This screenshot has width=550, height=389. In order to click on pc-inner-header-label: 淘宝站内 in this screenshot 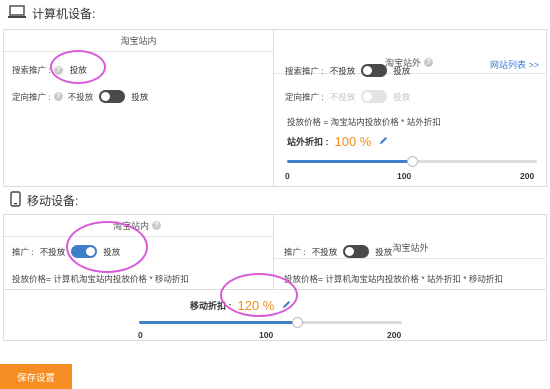, I will do `click(138, 41)`.